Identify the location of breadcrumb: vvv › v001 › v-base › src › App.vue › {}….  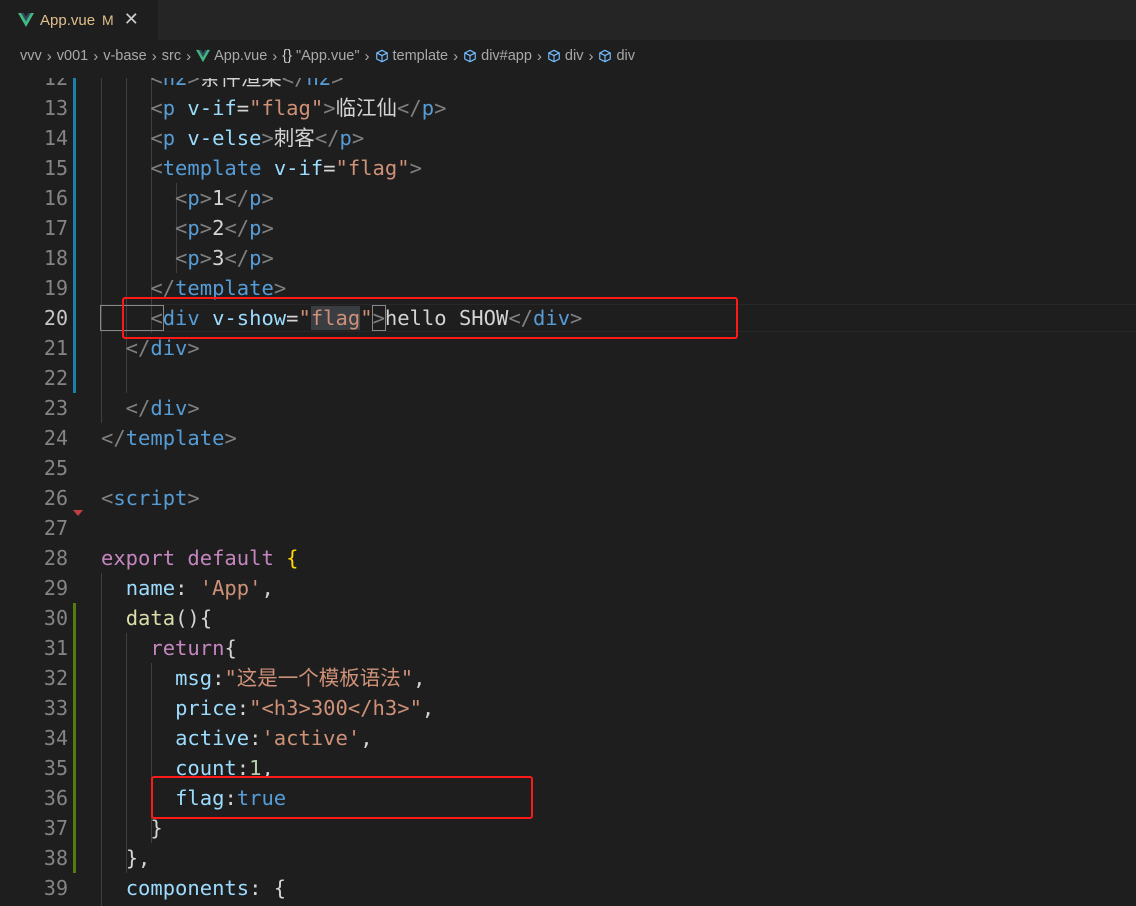
(568, 56).